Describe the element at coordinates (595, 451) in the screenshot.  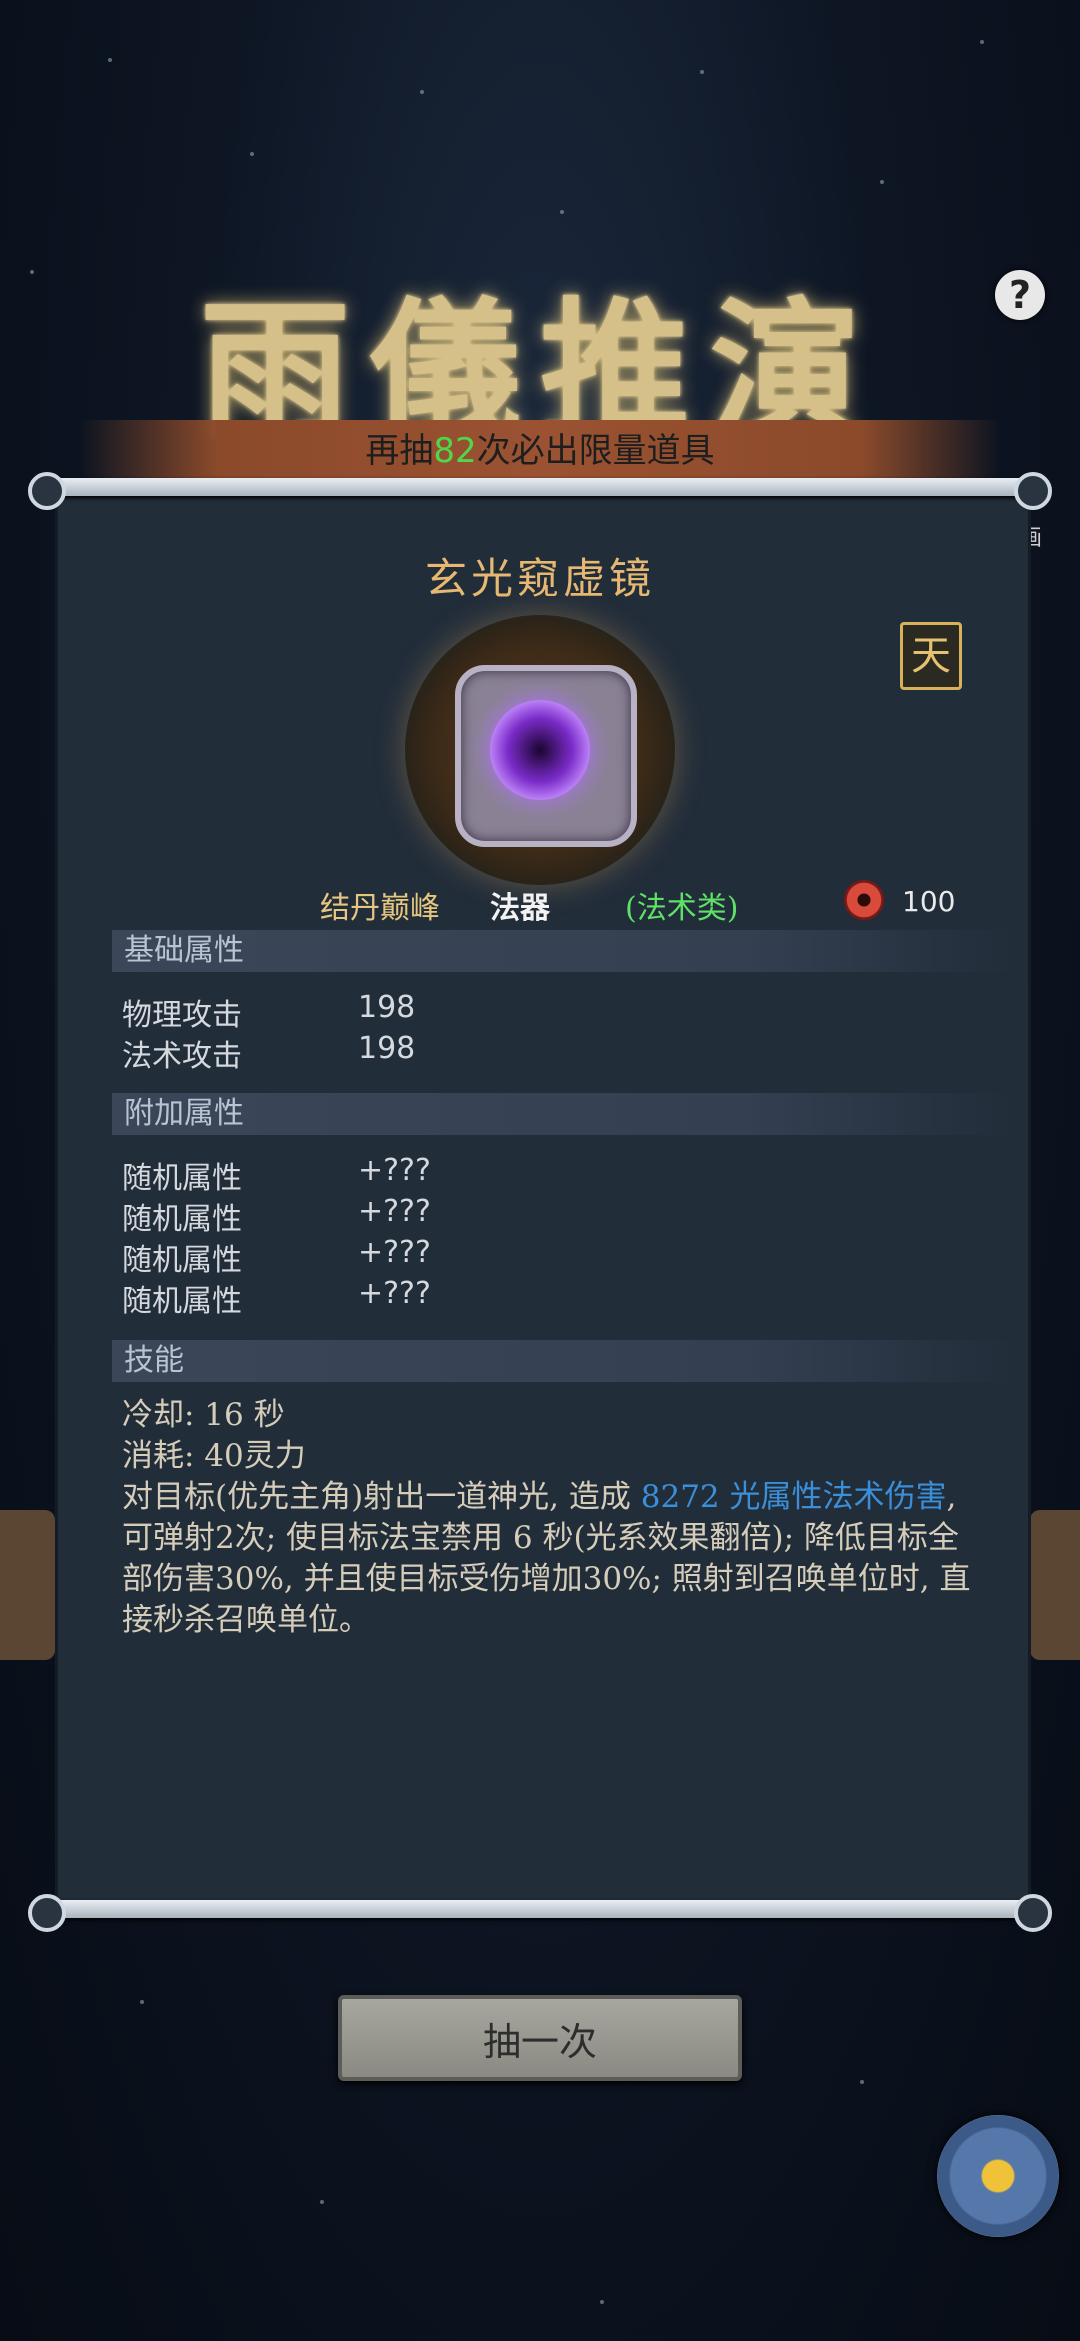
I see `banner-suffix: 次必出限量道具` at that location.